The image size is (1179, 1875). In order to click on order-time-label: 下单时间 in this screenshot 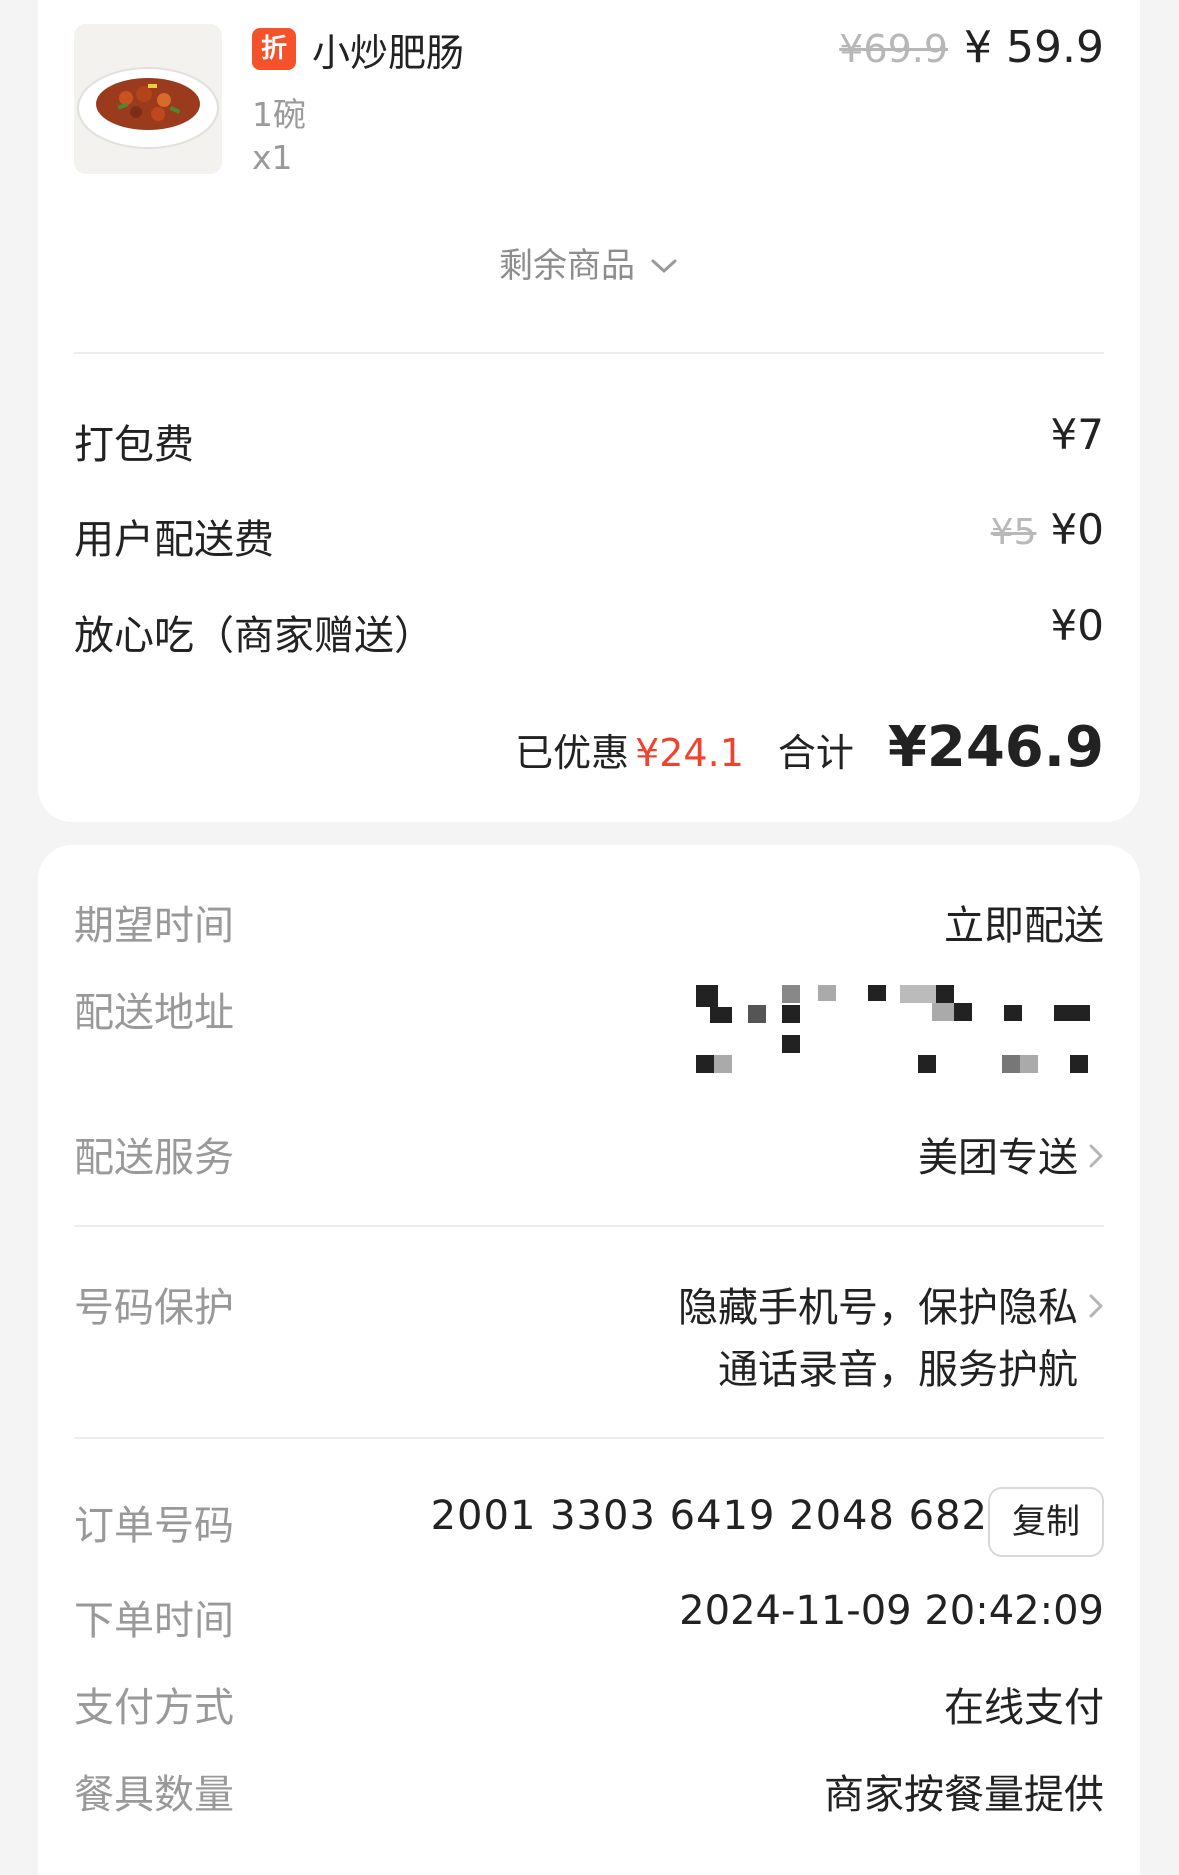, I will do `click(154, 1621)`.